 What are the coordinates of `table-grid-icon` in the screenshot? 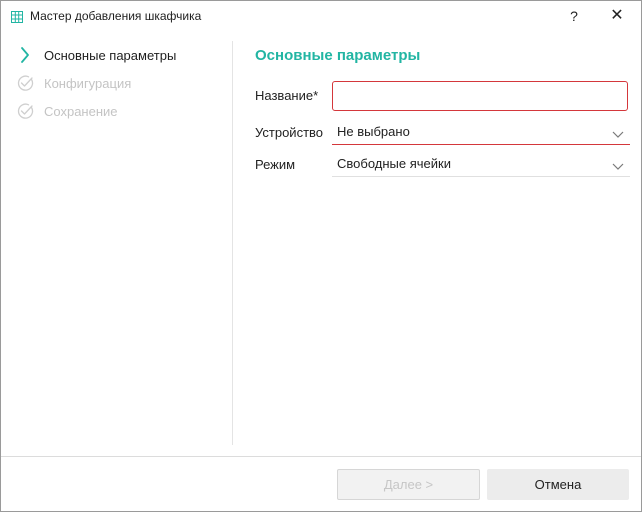 It's located at (17, 16).